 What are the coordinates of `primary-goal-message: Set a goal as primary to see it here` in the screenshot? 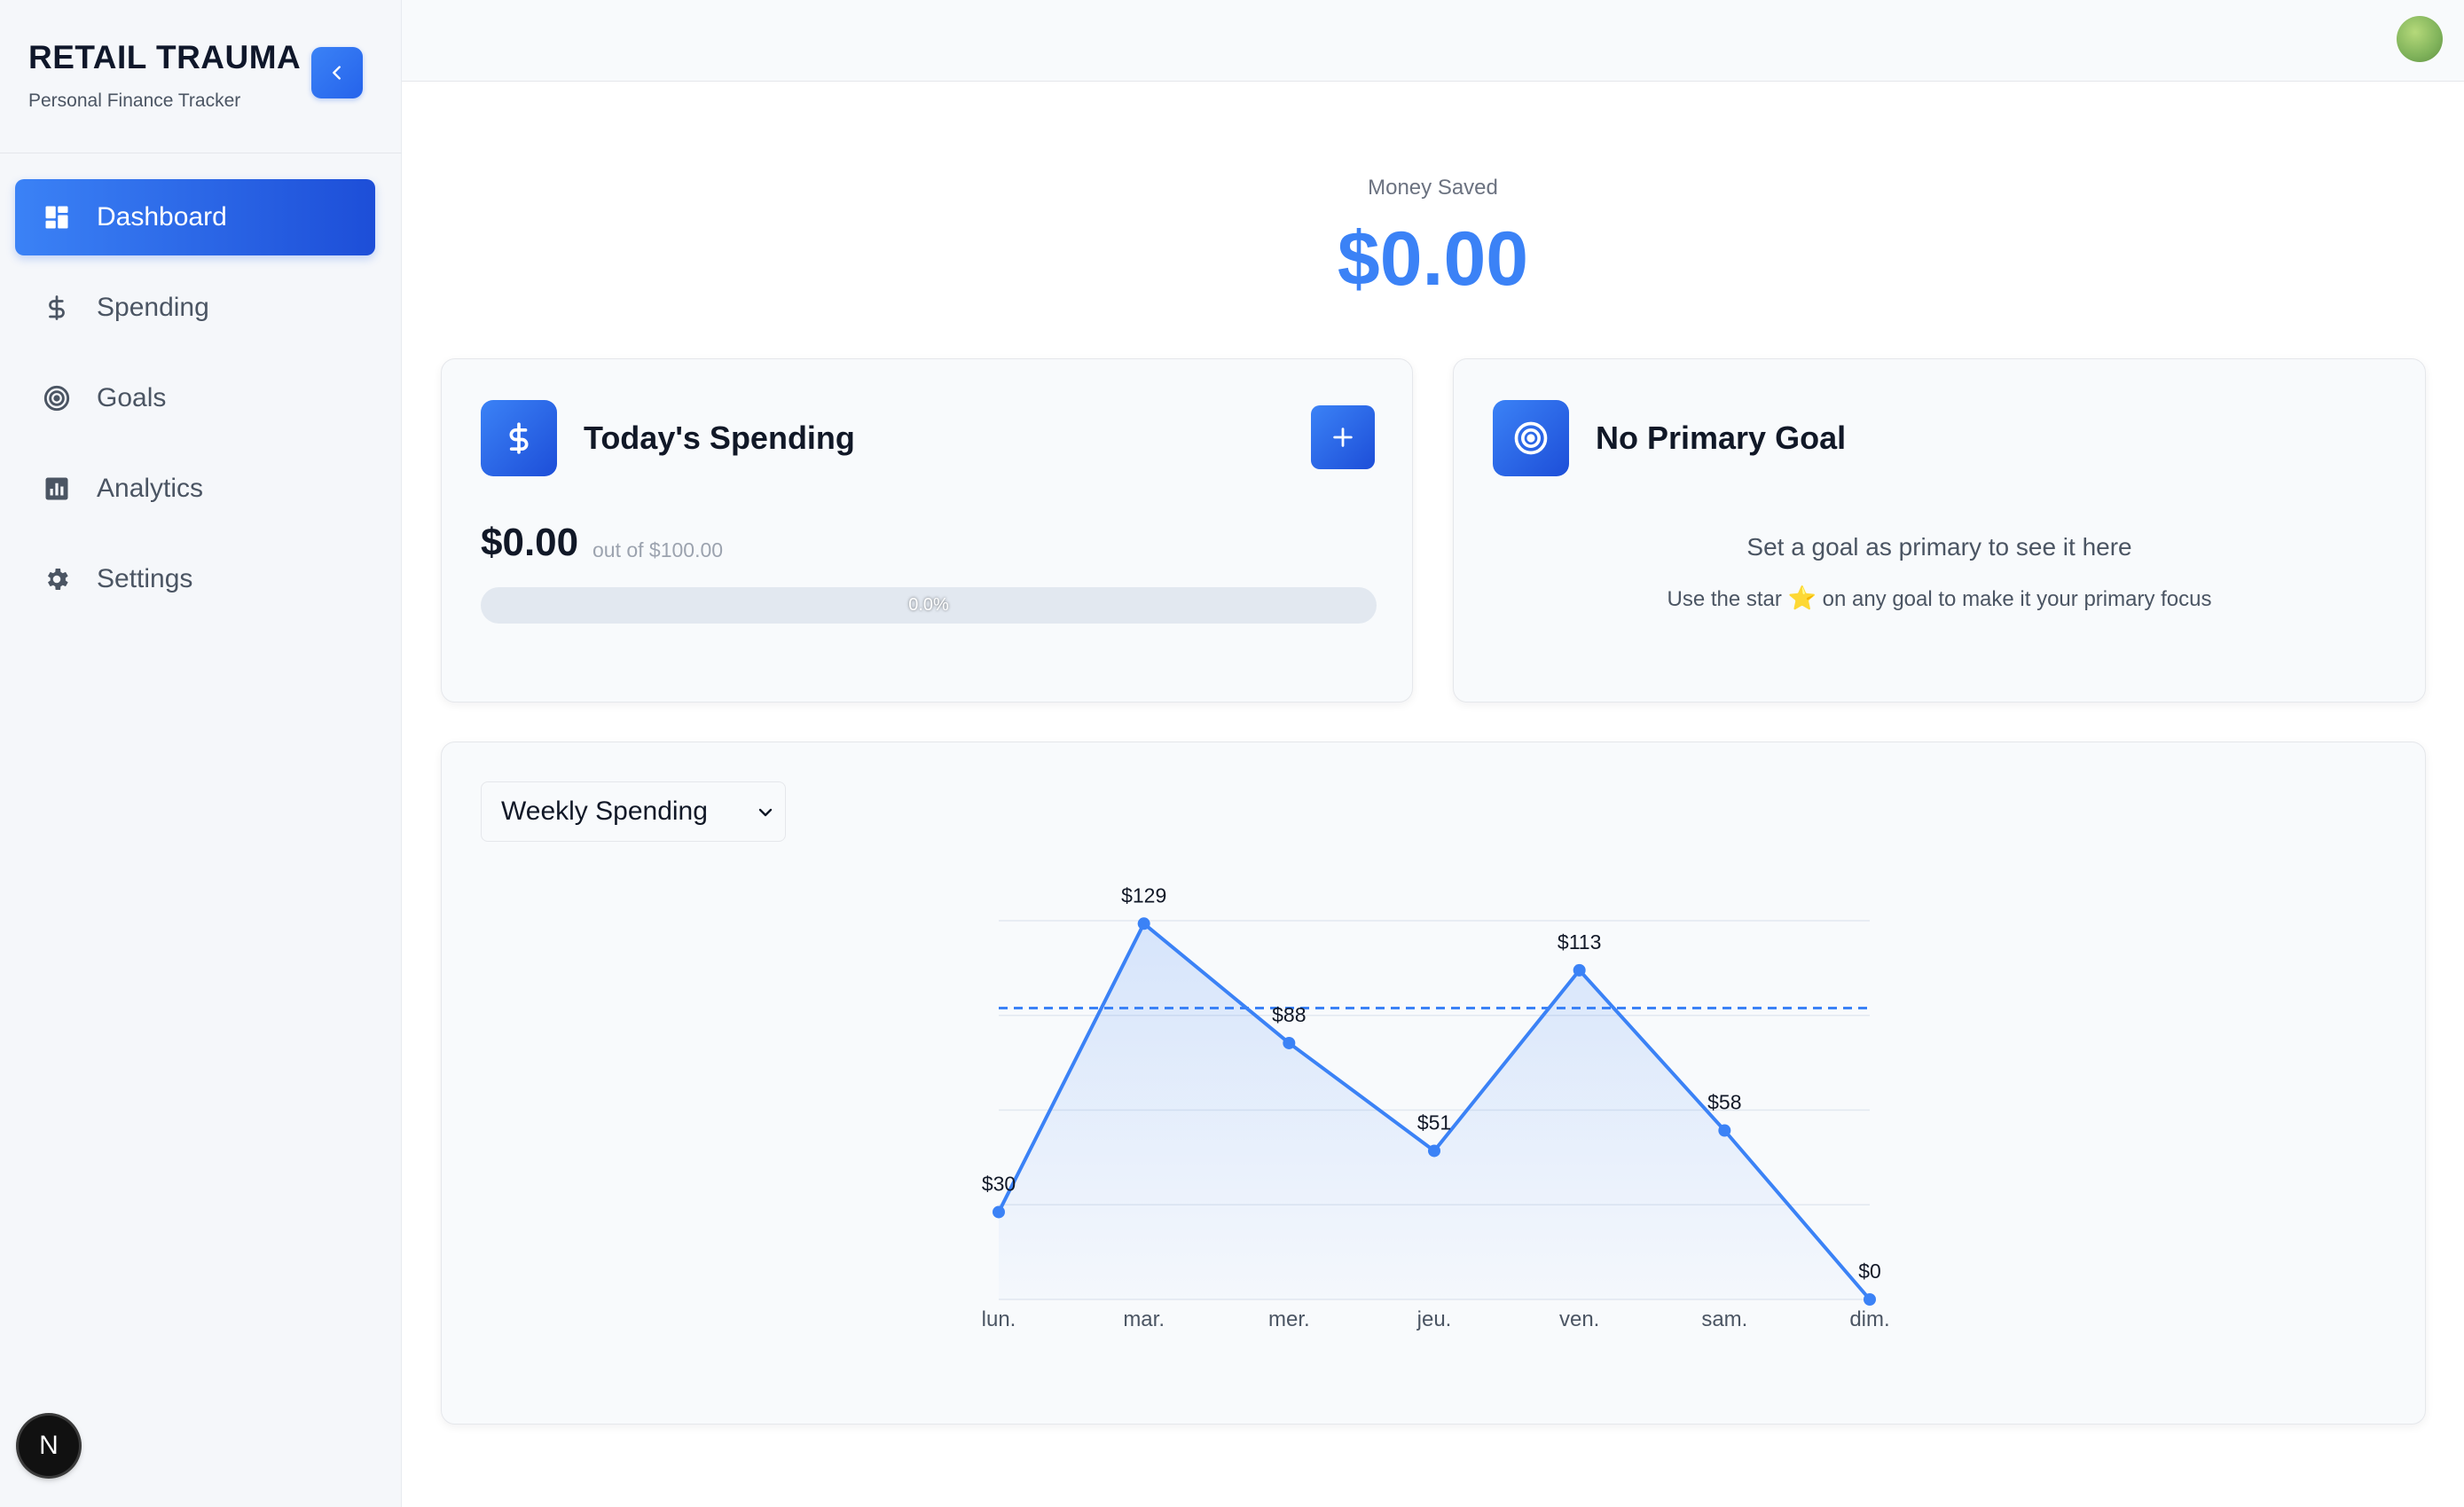 It's located at (1939, 547).